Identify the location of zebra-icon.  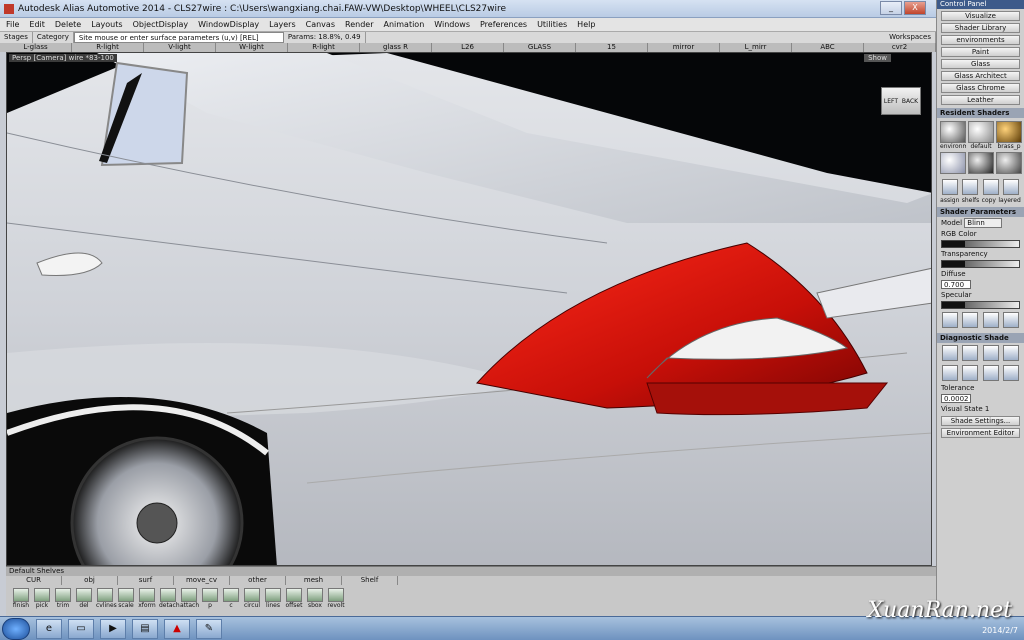
(950, 373).